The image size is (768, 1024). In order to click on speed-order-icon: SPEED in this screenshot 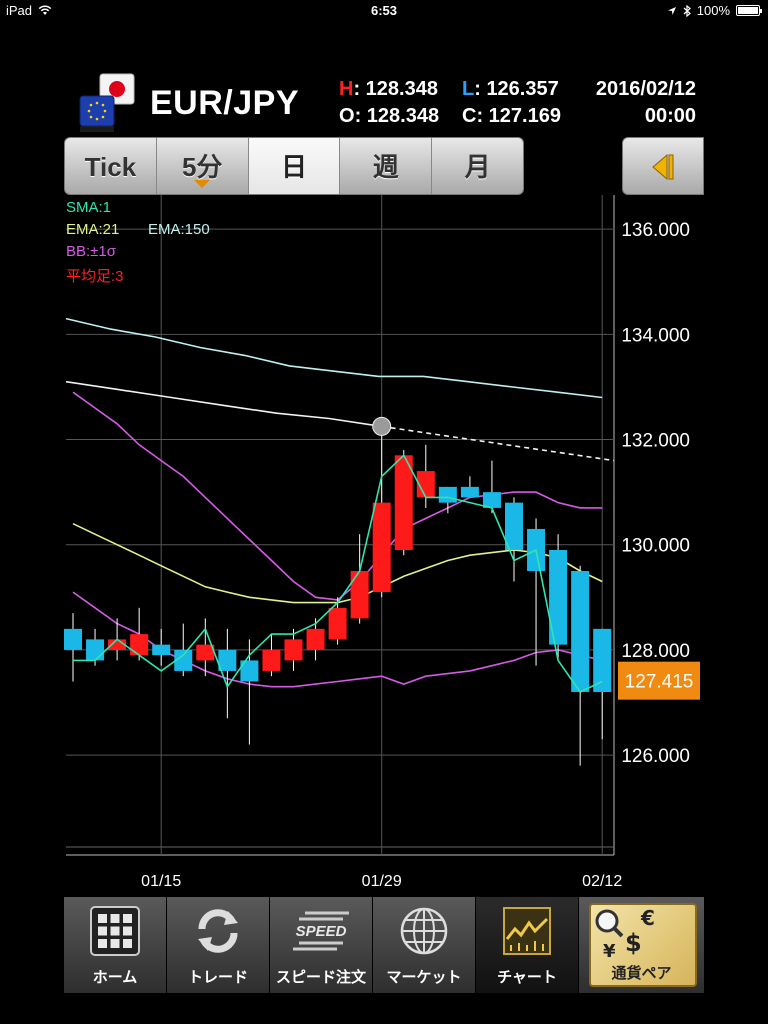, I will do `click(321, 931)`.